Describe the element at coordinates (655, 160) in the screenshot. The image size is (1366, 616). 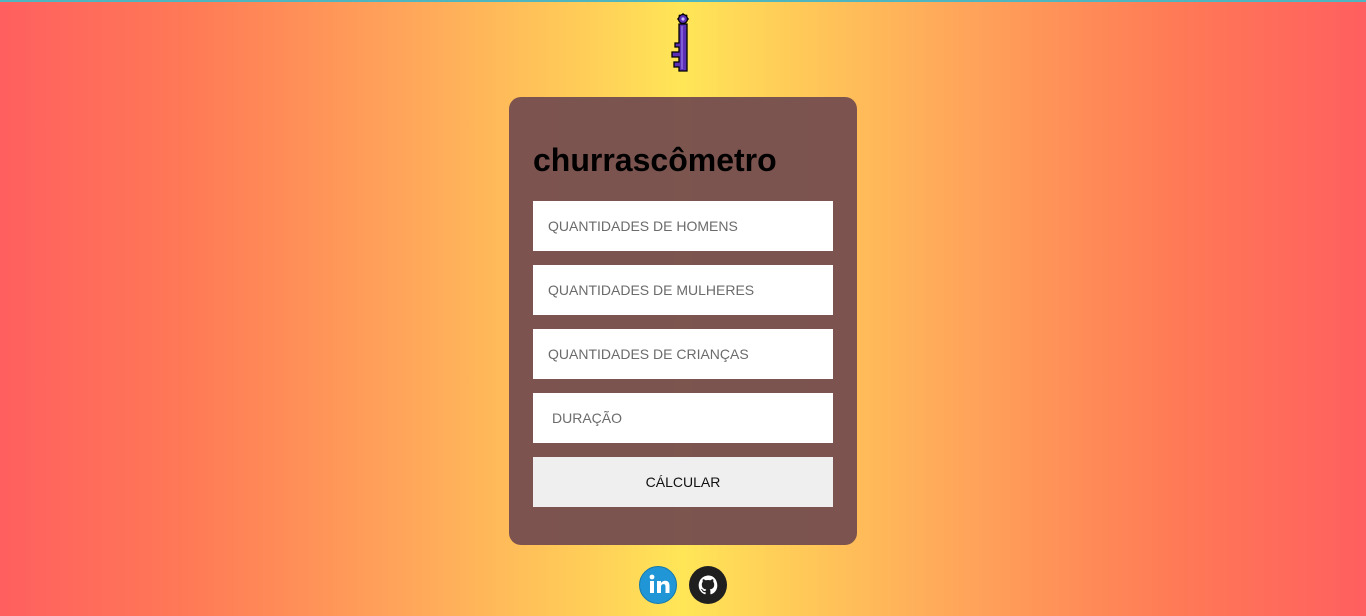
I see `card-title: churrascômetro` at that location.